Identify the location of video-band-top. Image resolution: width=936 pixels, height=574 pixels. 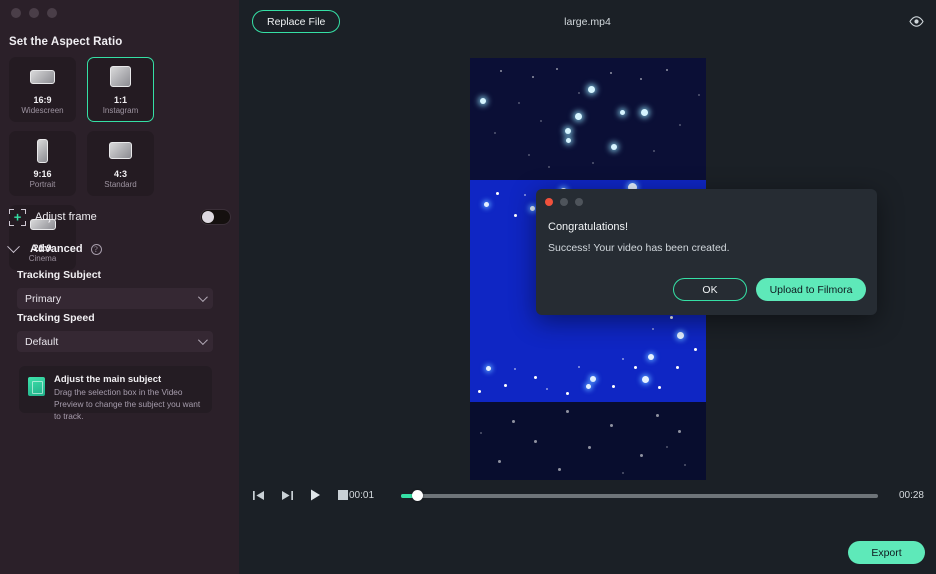
(588, 119).